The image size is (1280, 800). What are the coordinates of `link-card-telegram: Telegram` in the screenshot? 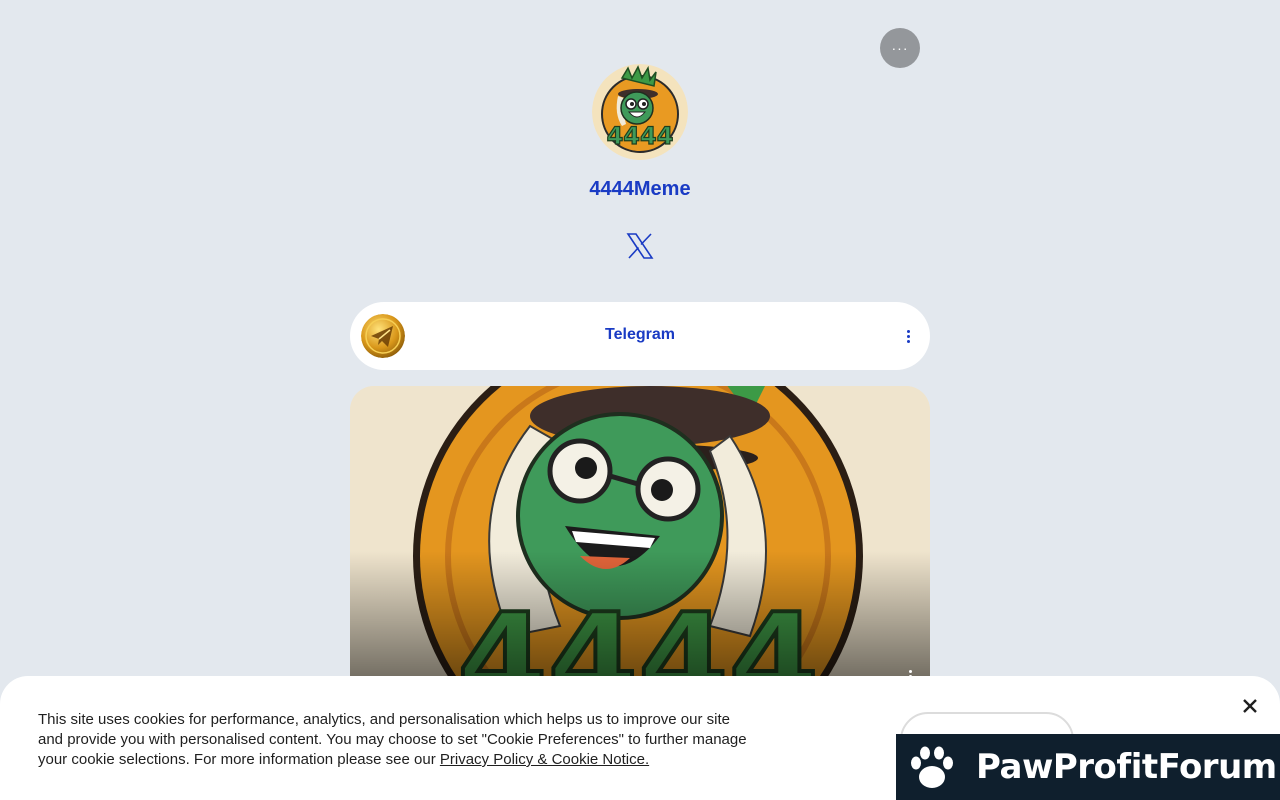 It's located at (640, 336).